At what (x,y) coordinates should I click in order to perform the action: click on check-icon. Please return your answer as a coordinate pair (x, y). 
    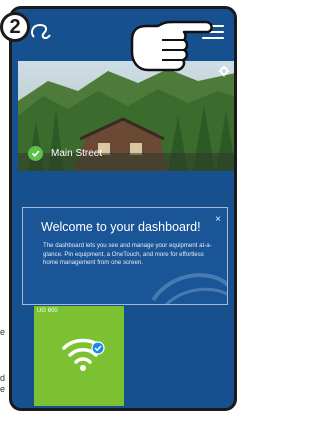
    Looking at the image, I should click on (35, 153).